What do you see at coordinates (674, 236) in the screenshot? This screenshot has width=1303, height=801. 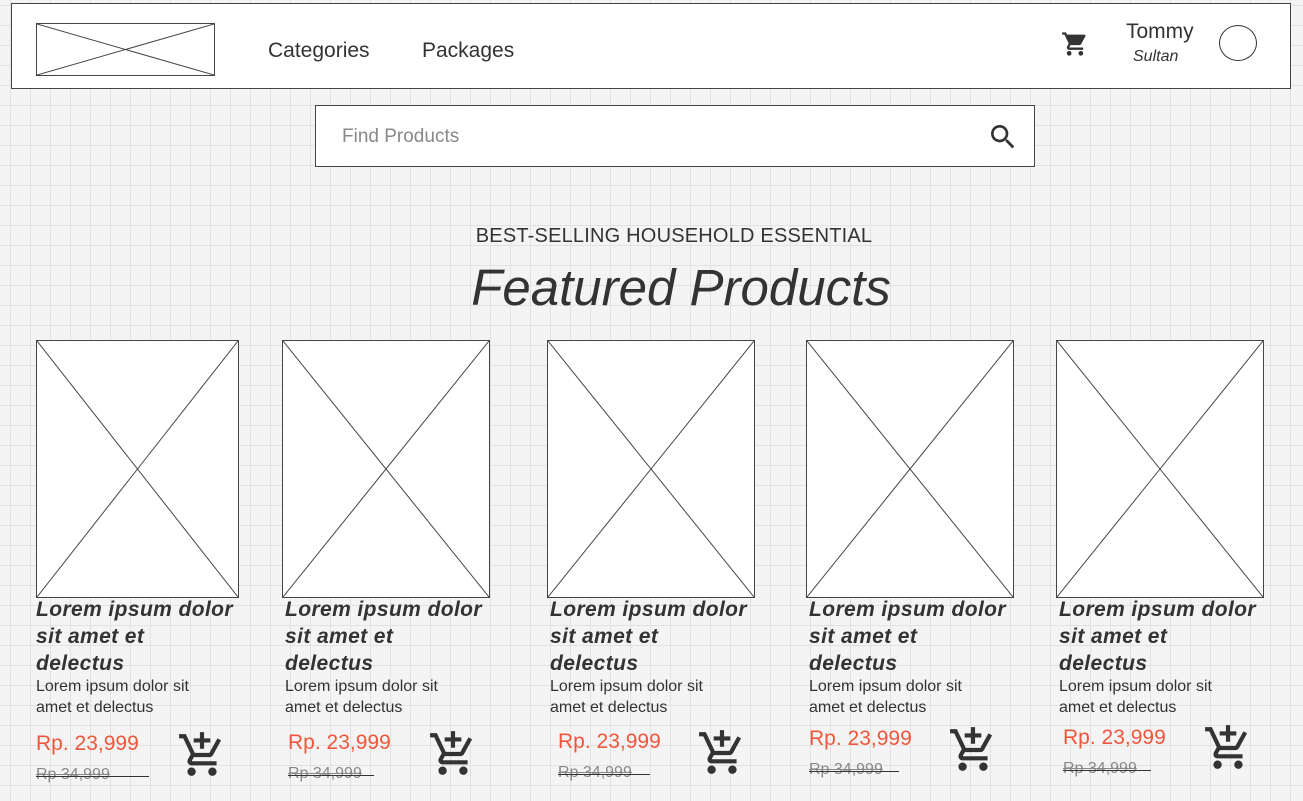 I see `section-subtitle: BEST-SELLING HOUSEHOLD ESSENTIAL` at bounding box center [674, 236].